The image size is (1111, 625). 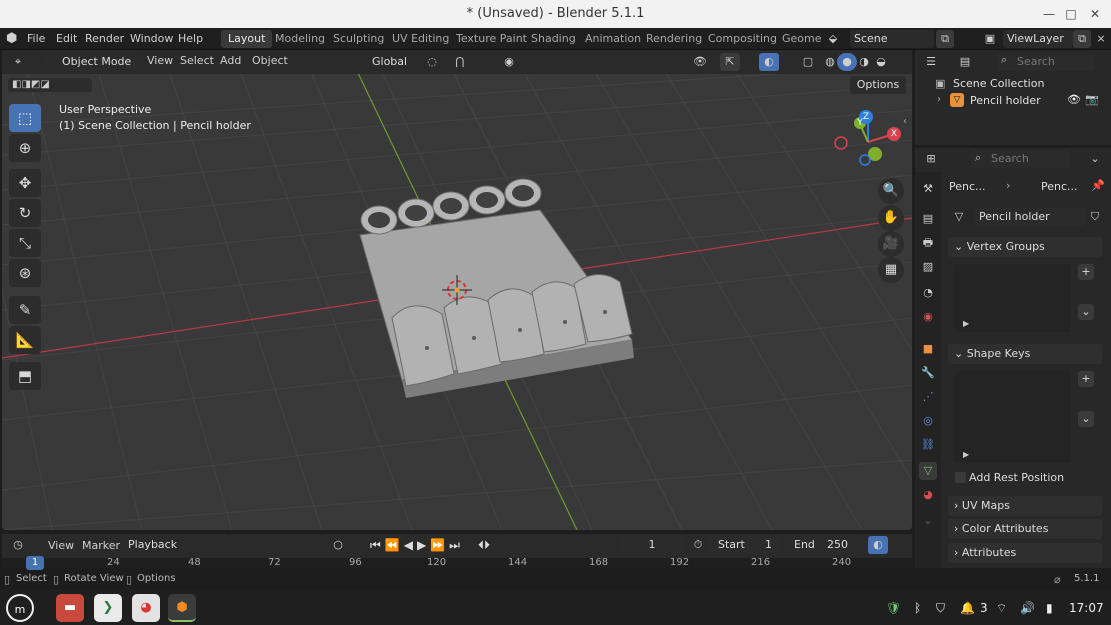 I want to click on shape-key-menu-icon: ⌄, so click(x=1086, y=419).